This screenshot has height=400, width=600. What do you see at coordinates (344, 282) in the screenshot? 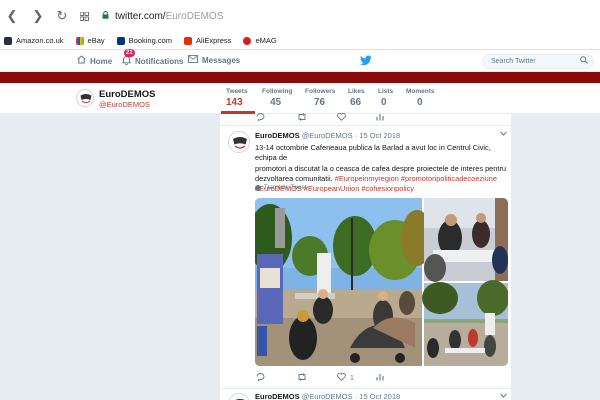
I see `tweet-photo-main` at bounding box center [344, 282].